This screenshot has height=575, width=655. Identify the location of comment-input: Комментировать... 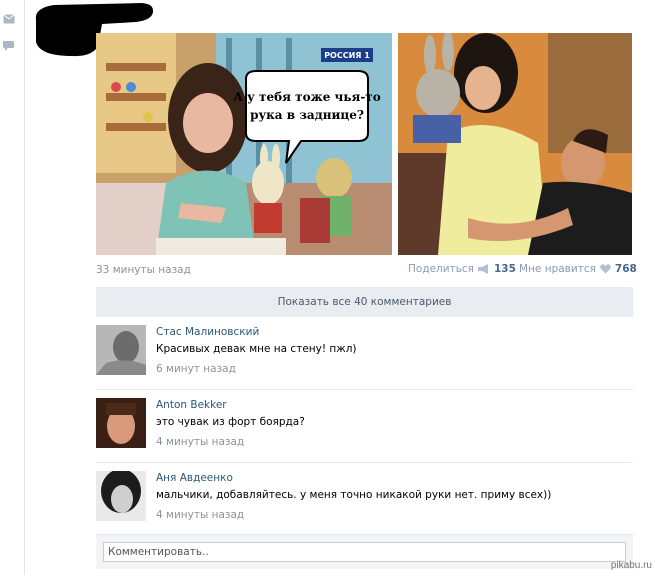
(364, 552).